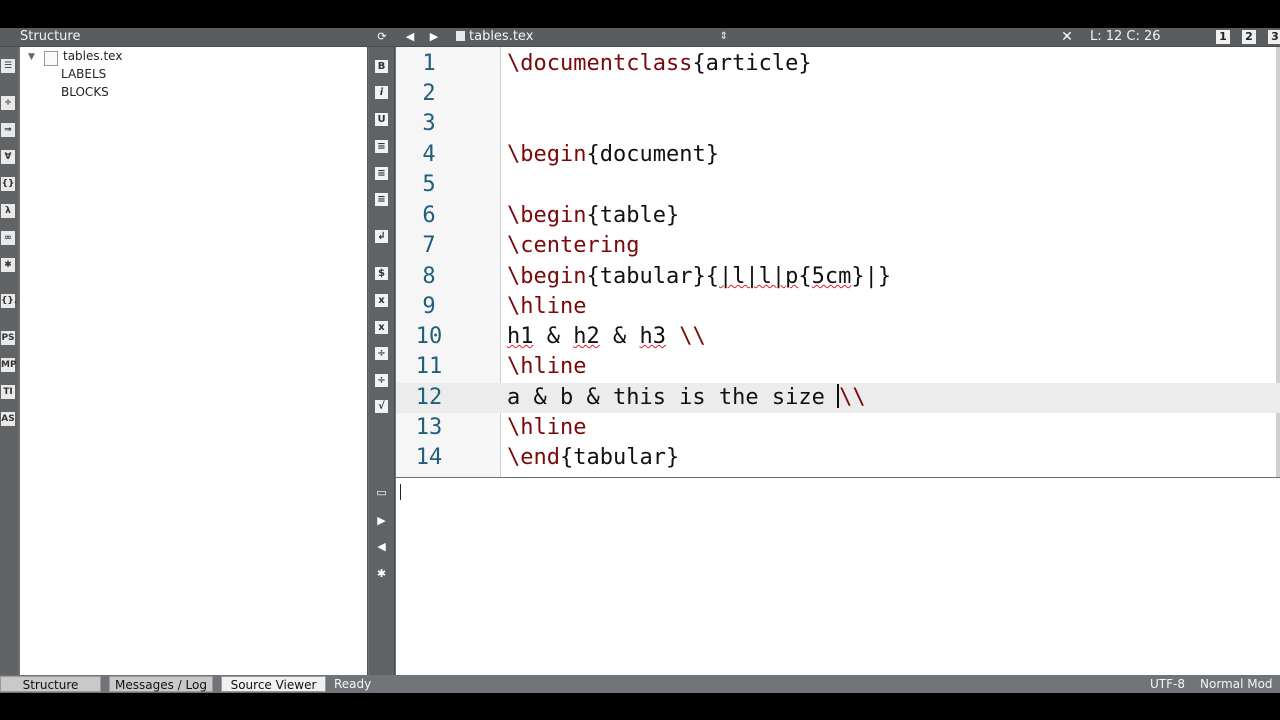 The height and width of the screenshot is (720, 1280). What do you see at coordinates (686, 397) in the screenshot?
I see `code-text: a & b & this is the size \\` at bounding box center [686, 397].